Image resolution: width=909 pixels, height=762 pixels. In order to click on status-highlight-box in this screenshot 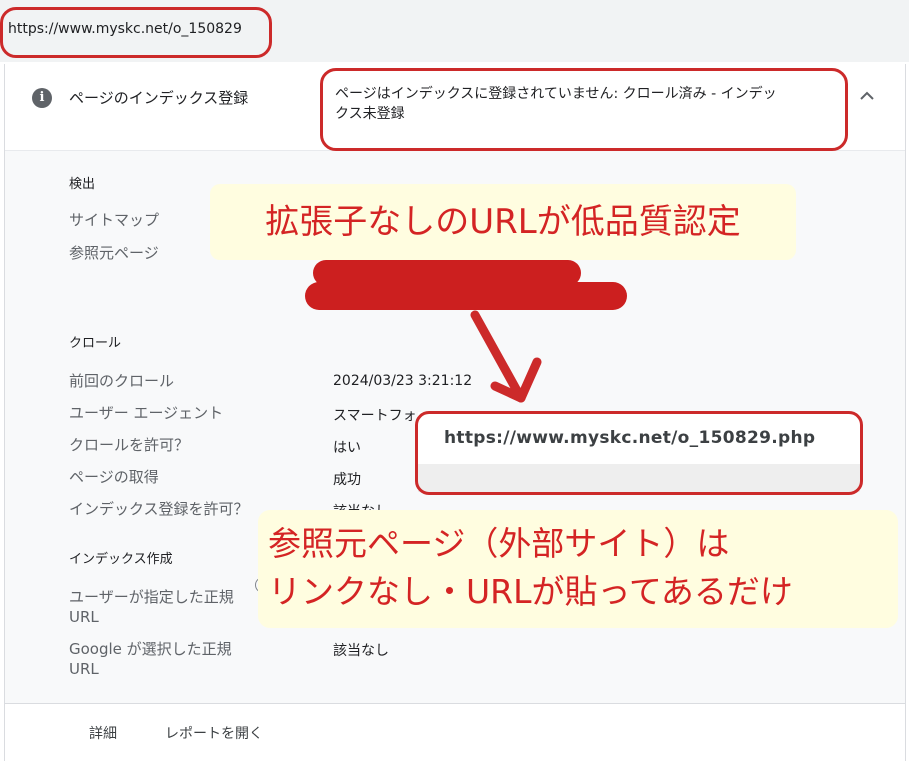, I will do `click(584, 109)`.